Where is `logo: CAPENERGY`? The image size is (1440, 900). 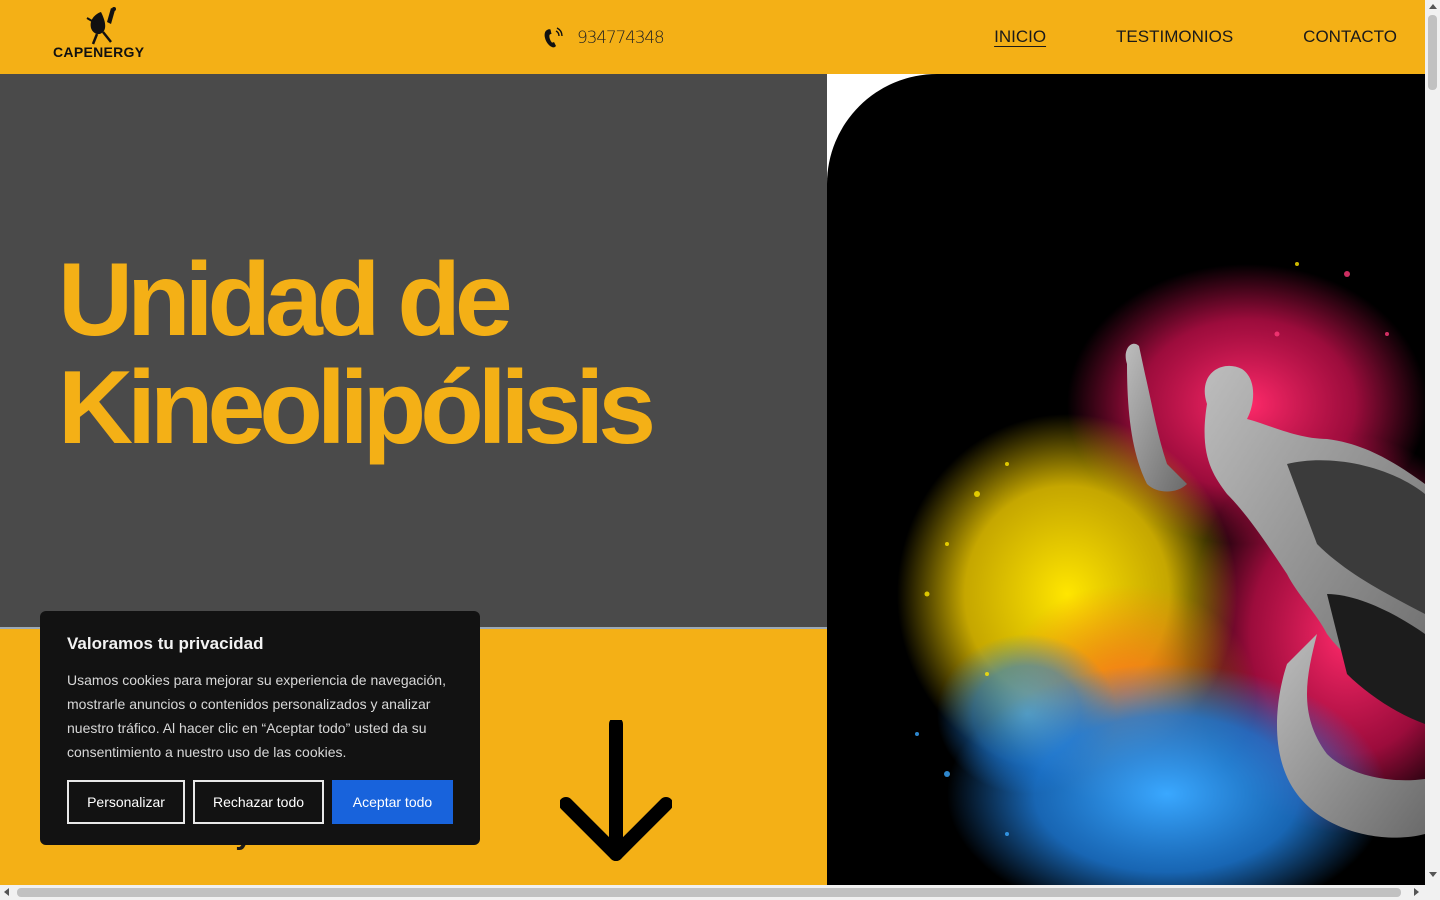
logo: CAPENERGY is located at coordinates (101, 34).